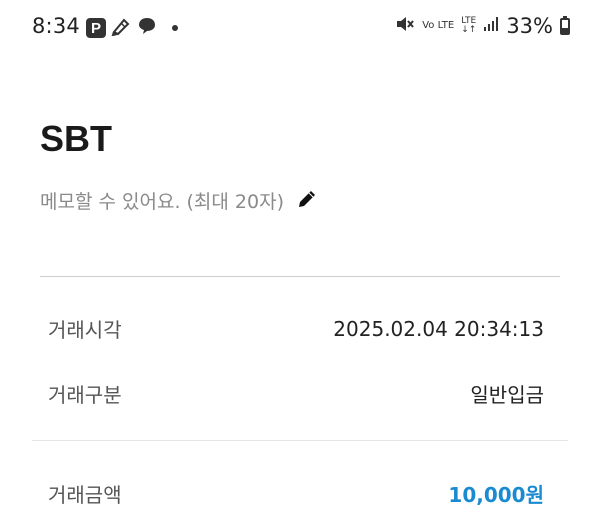 Image resolution: width=600 pixels, height=531 pixels. I want to click on signal-icon, so click(491, 26).